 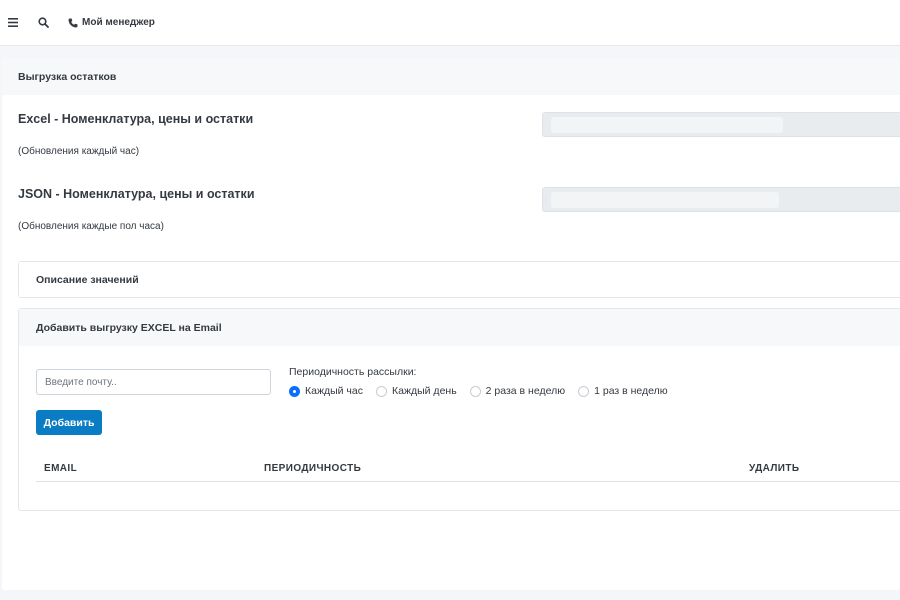 What do you see at coordinates (69, 422) in the screenshot?
I see `add-button: Добавить` at bounding box center [69, 422].